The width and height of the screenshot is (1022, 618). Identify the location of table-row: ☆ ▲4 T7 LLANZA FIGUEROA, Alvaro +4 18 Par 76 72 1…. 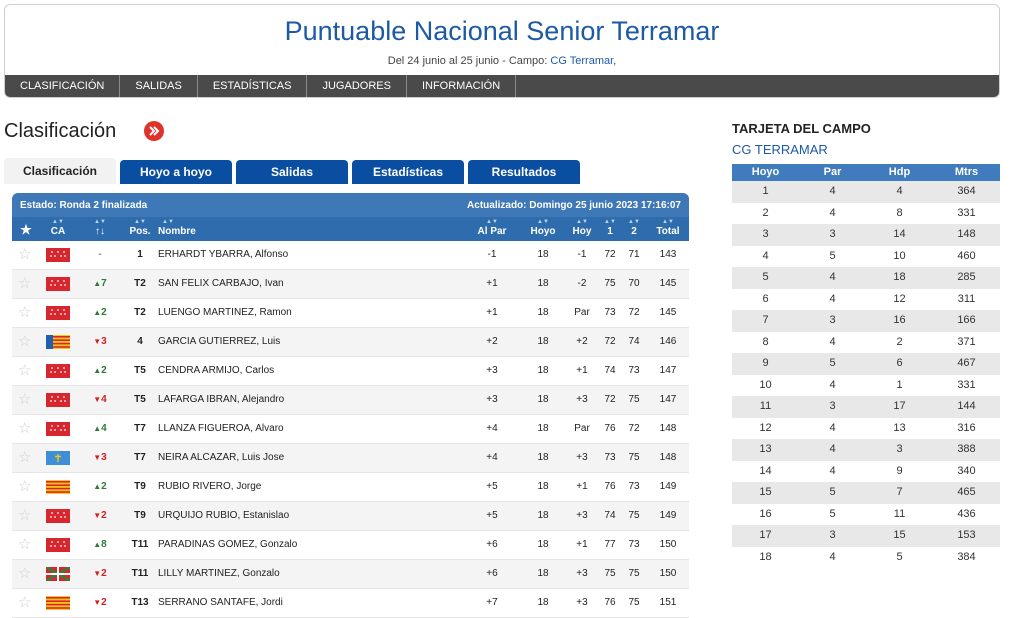
(350, 429).